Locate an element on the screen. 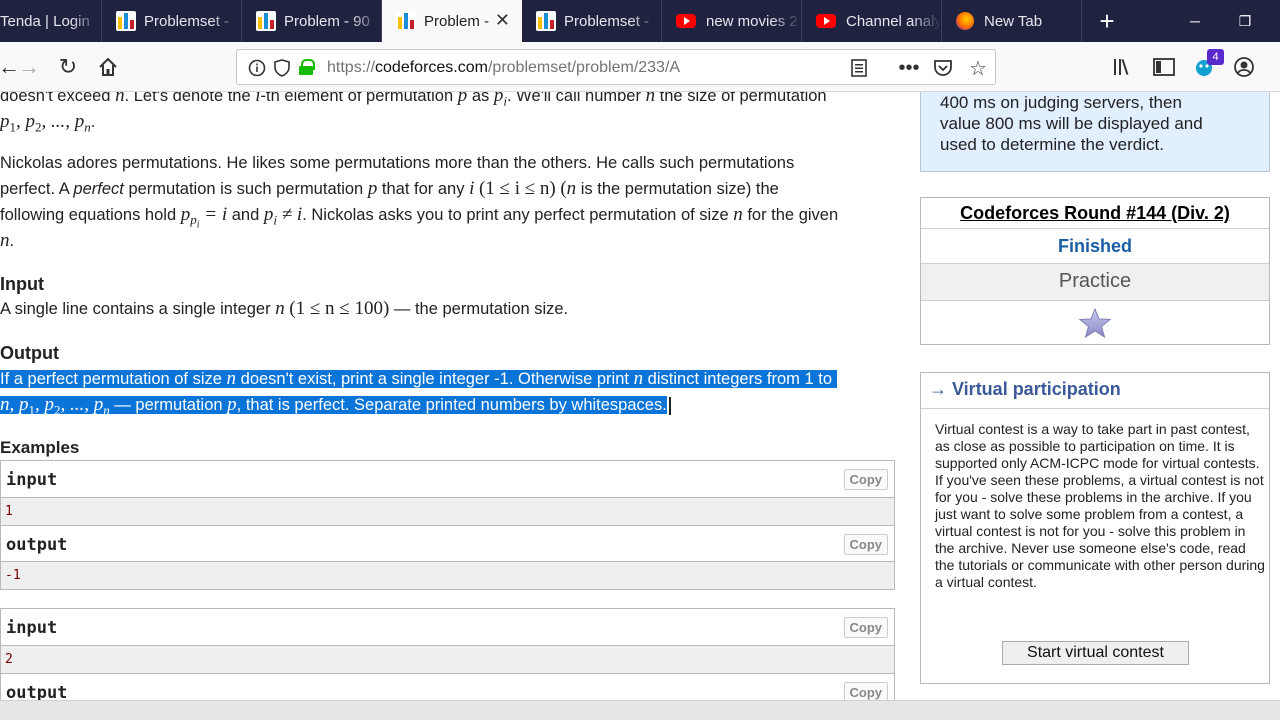  example-input-data: 1 is located at coordinates (447, 511).